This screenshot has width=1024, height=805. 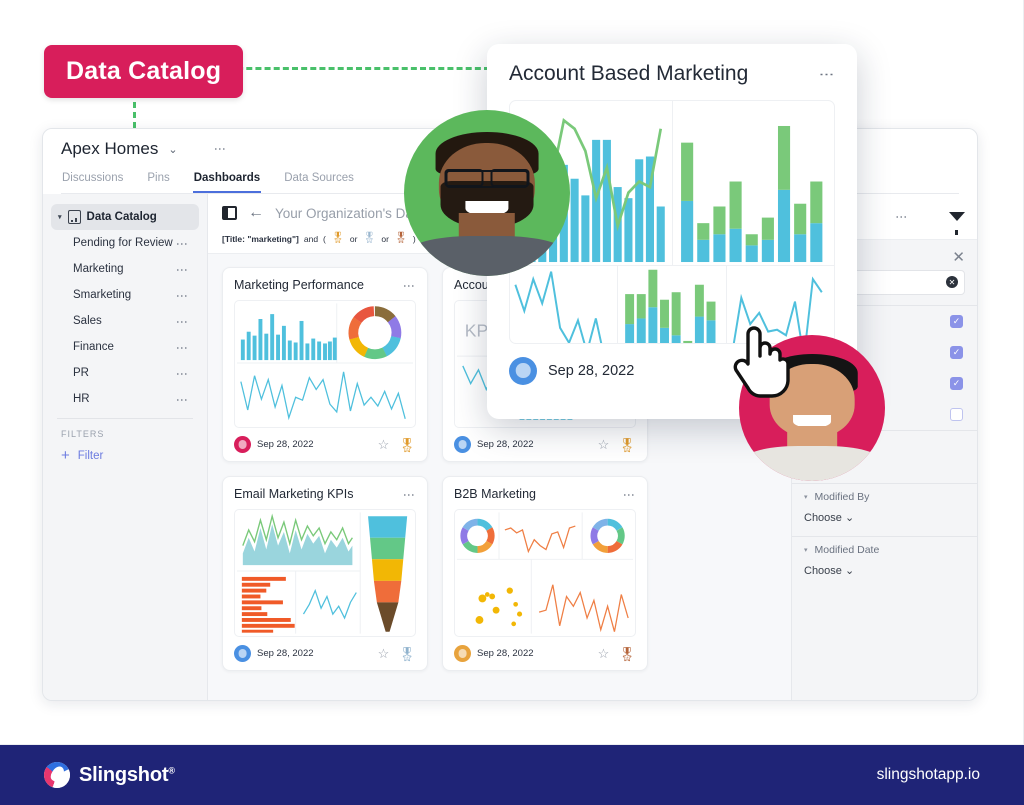 I want to click on modified-date-select: Choose ⌄, so click(x=884, y=573).